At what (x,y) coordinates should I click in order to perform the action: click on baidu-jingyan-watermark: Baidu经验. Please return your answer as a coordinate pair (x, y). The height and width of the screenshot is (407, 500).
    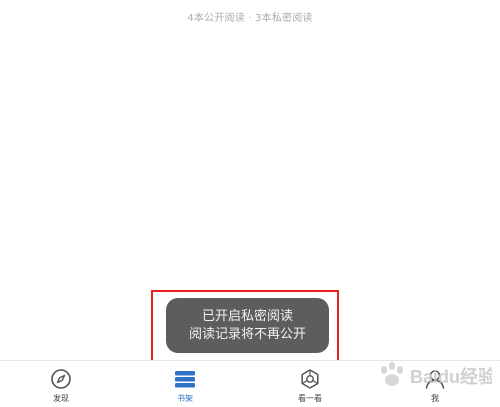
    Looking at the image, I should click on (436, 374).